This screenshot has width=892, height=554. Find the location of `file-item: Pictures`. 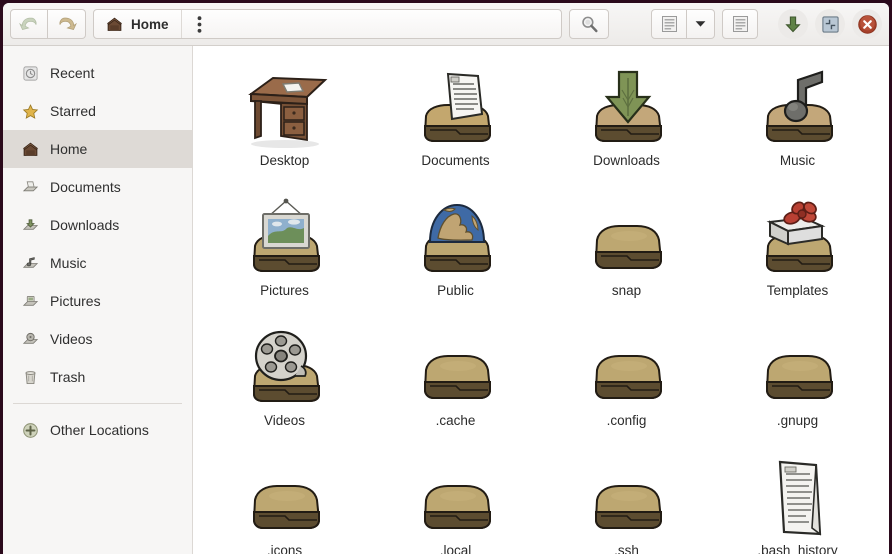

file-item: Pictures is located at coordinates (284, 249).